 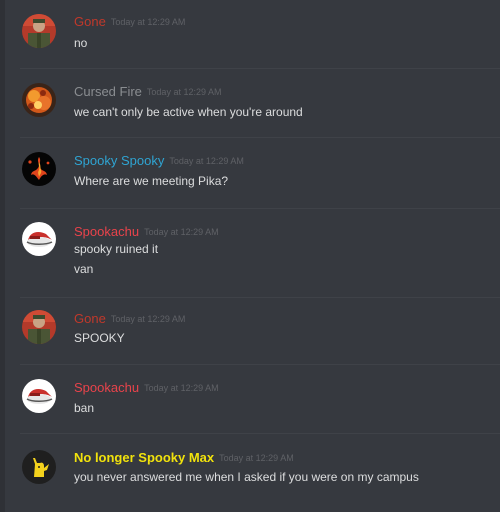 I want to click on message-text: SPOOKY, so click(x=99, y=338).